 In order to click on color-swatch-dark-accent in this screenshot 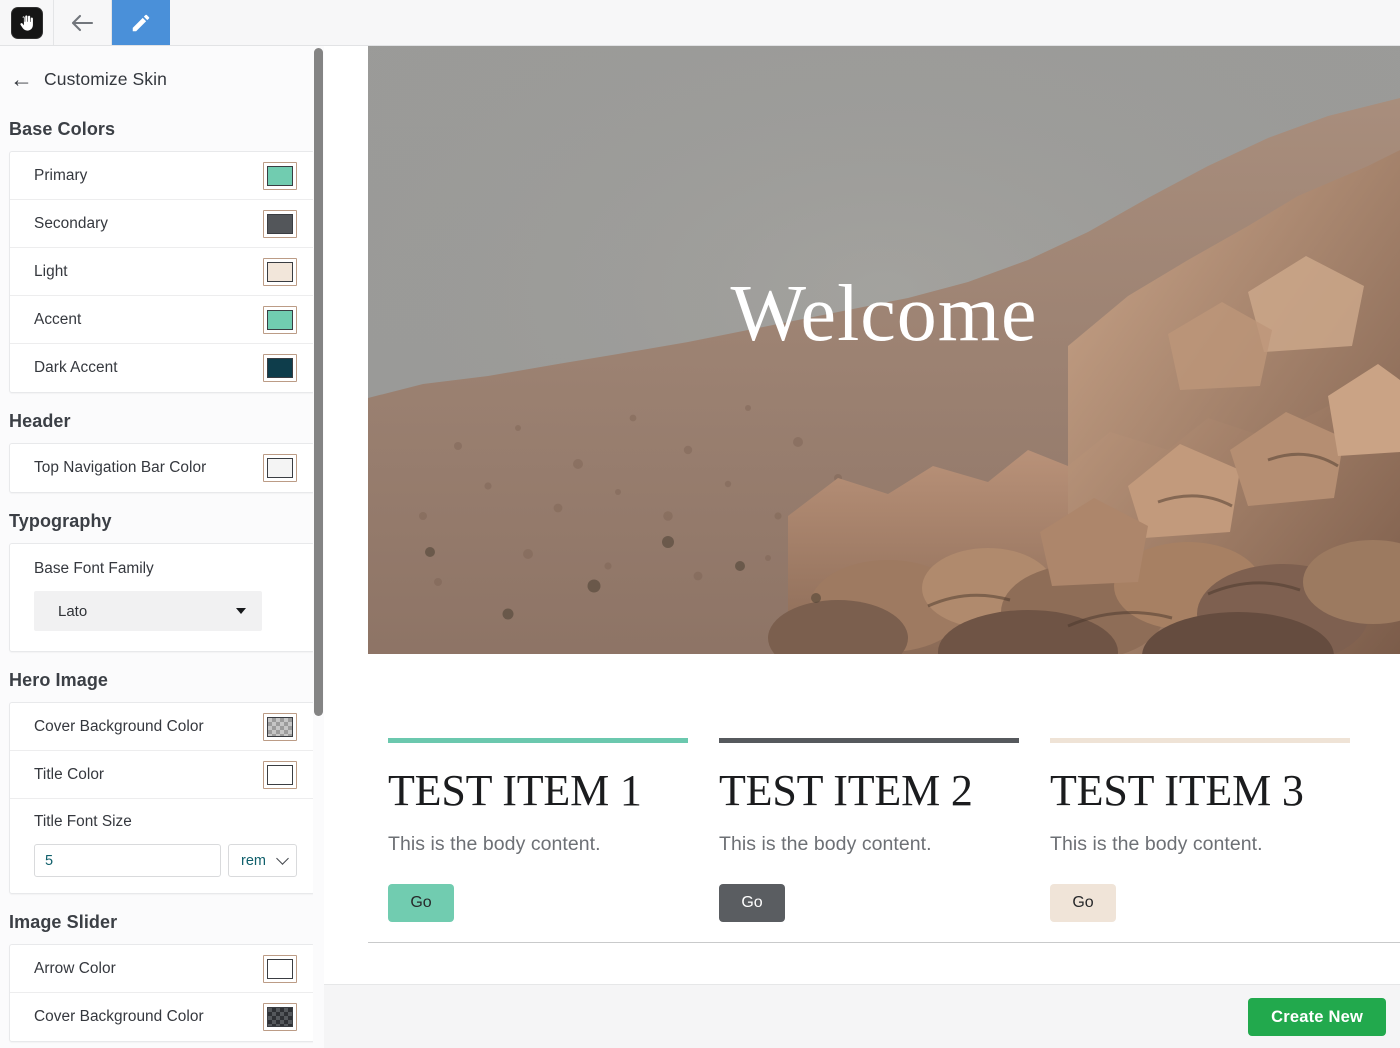, I will do `click(280, 368)`.